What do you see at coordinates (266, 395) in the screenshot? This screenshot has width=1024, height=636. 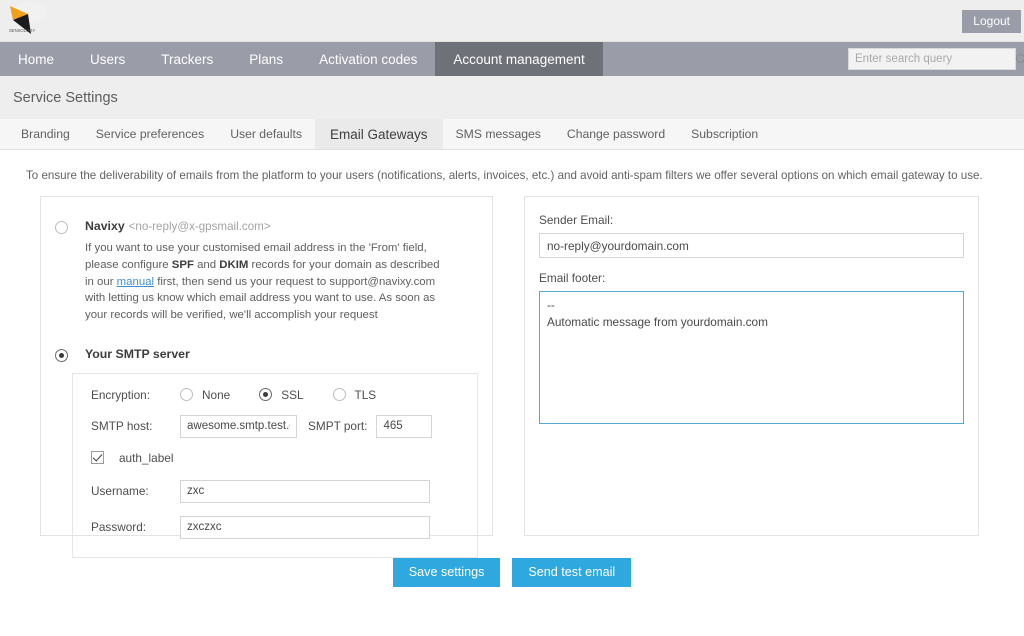 I see `encryption-ssl-radio` at bounding box center [266, 395].